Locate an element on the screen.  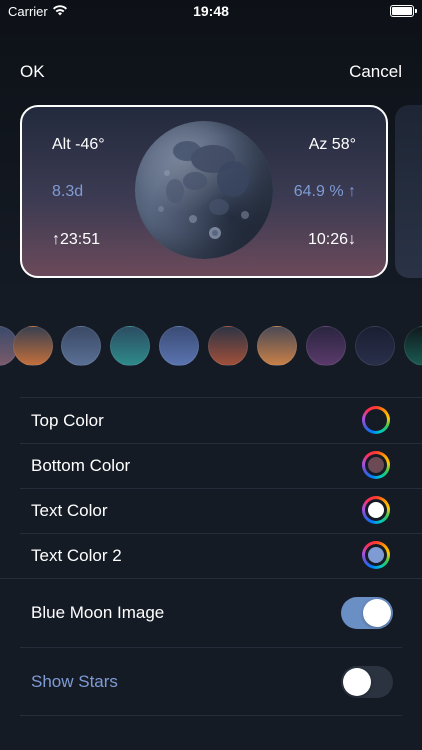
bottom-color-well is located at coordinates (376, 465).